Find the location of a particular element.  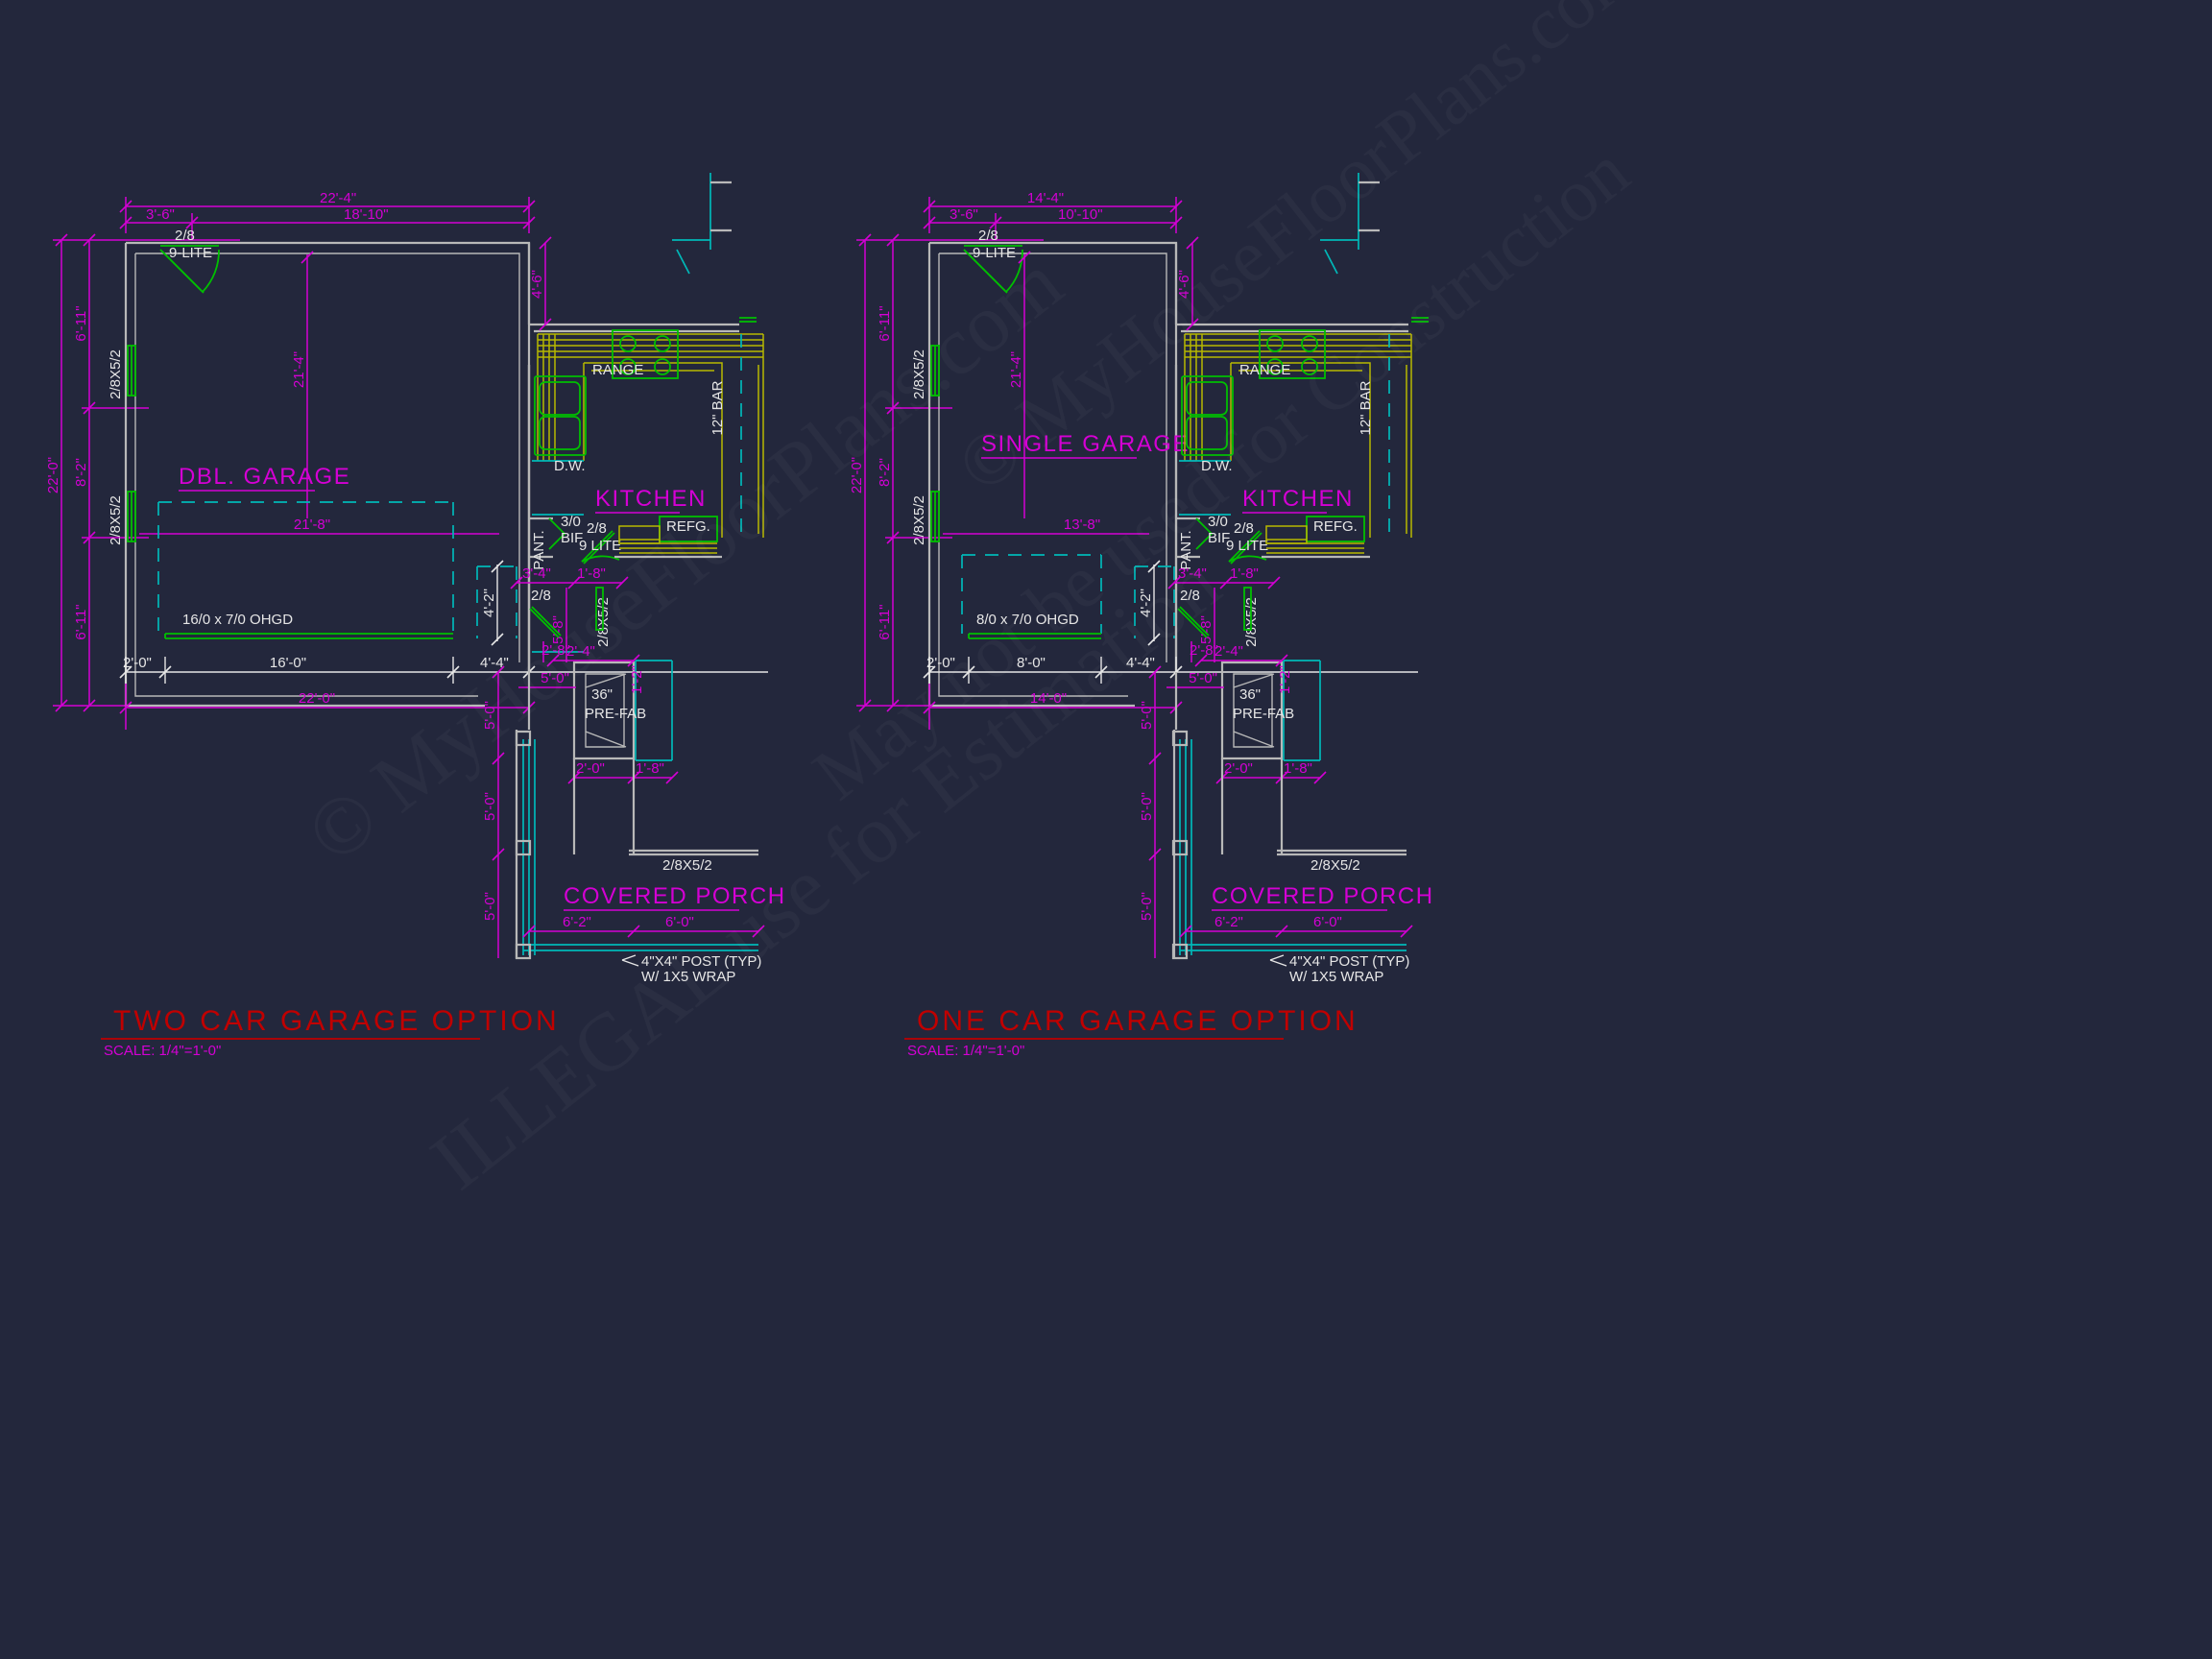

dim-left-overall: 22'-0" is located at coordinates (53, 475).